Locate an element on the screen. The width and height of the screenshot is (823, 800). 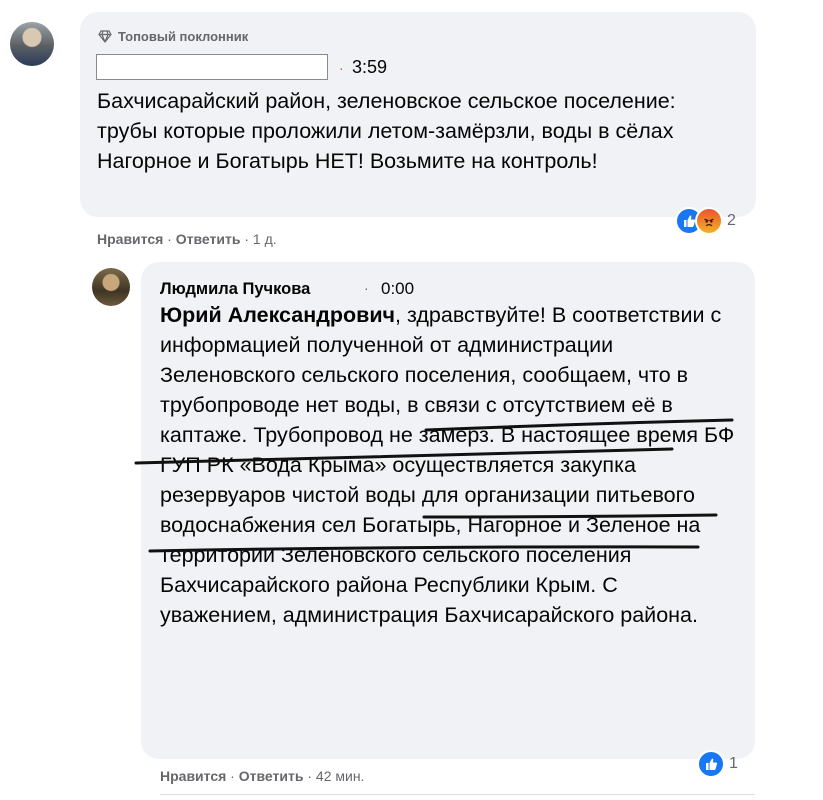
comment-age: 1 д. is located at coordinates (265, 239).